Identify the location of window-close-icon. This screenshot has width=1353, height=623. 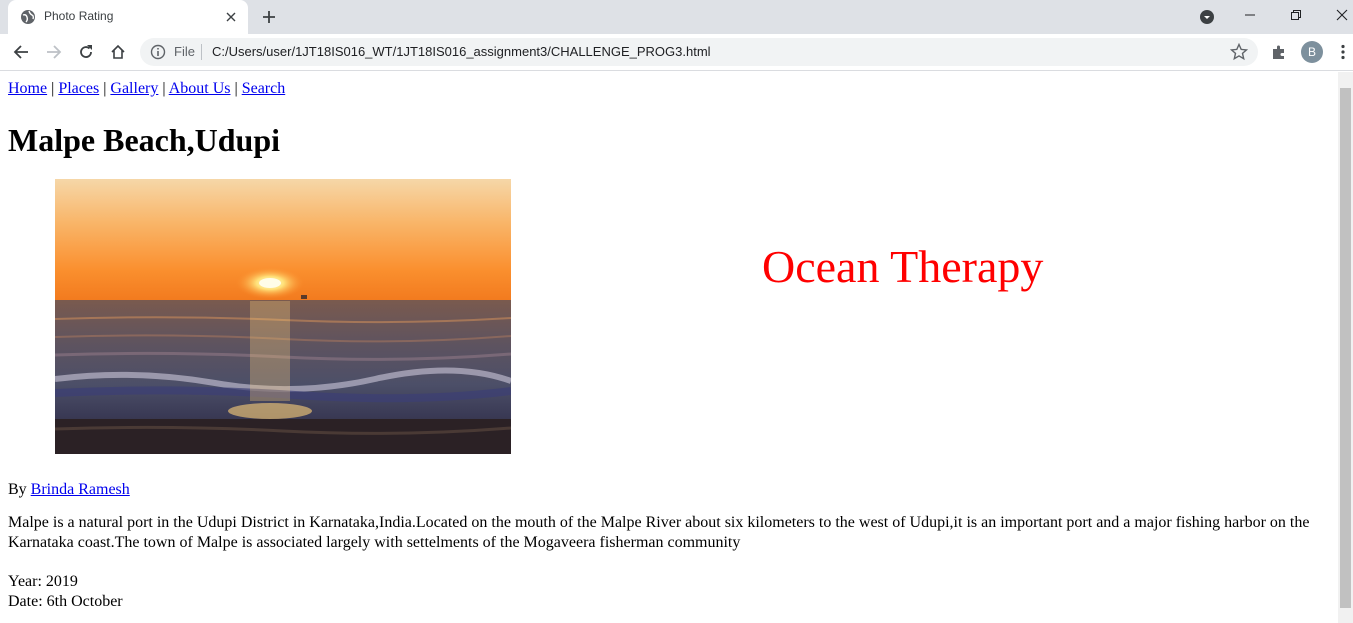
(1341, 15).